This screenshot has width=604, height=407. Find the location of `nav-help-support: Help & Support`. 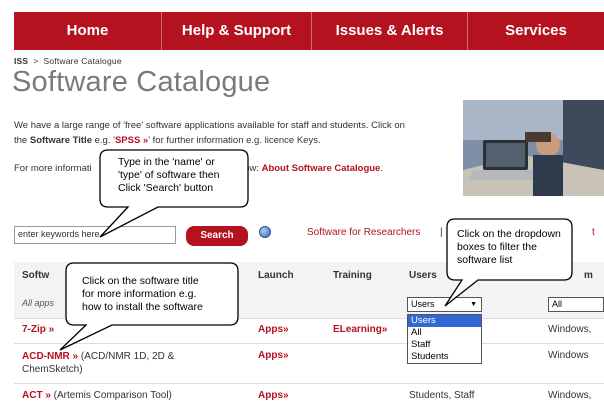

nav-help-support: Help & Support is located at coordinates (237, 31).